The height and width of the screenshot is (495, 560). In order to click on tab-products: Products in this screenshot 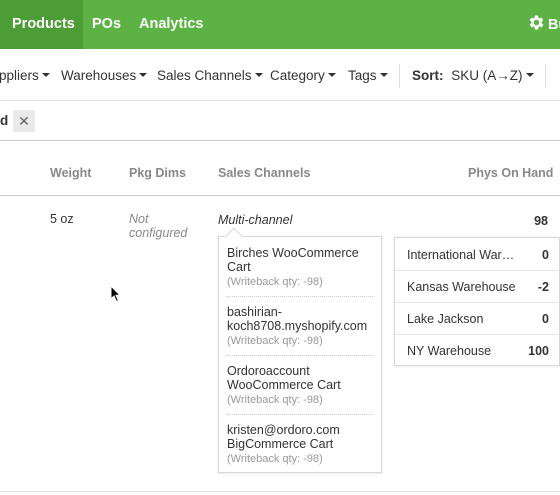, I will do `click(41, 24)`.